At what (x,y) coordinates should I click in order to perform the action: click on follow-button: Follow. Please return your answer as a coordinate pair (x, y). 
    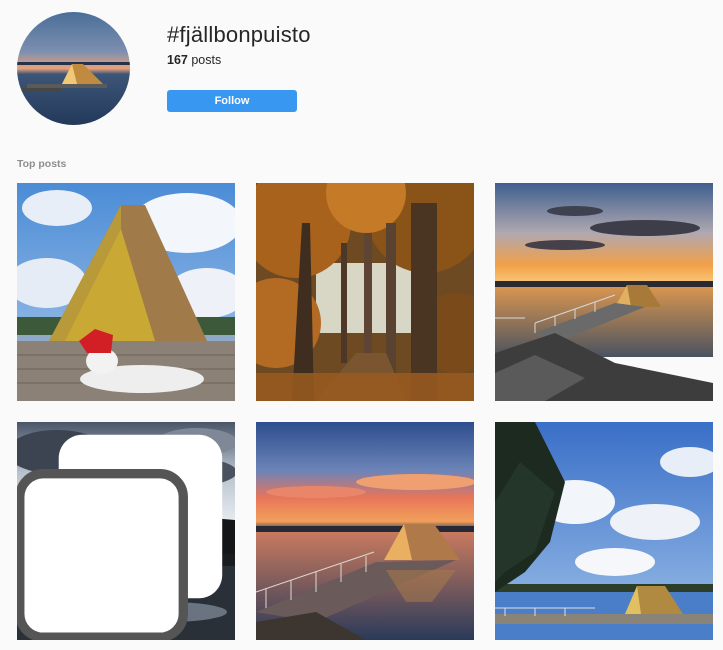
    Looking at the image, I should click on (232, 101).